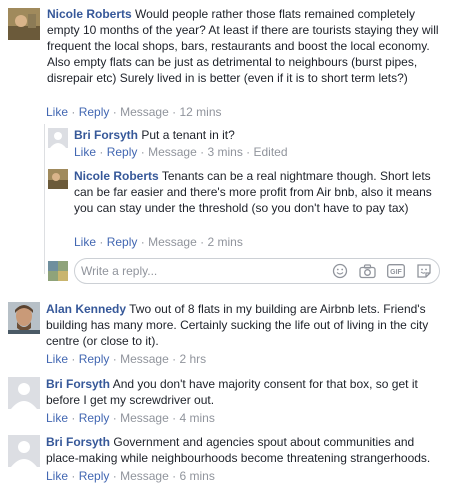 The image size is (450, 488). What do you see at coordinates (423, 271) in the screenshot?
I see `sticker-icon` at bounding box center [423, 271].